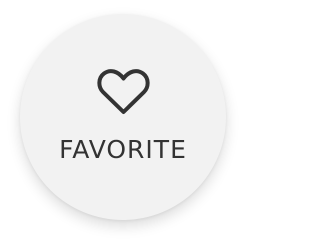 This screenshot has height=249, width=320. What do you see at coordinates (123, 92) in the screenshot?
I see `heart-icon` at bounding box center [123, 92].